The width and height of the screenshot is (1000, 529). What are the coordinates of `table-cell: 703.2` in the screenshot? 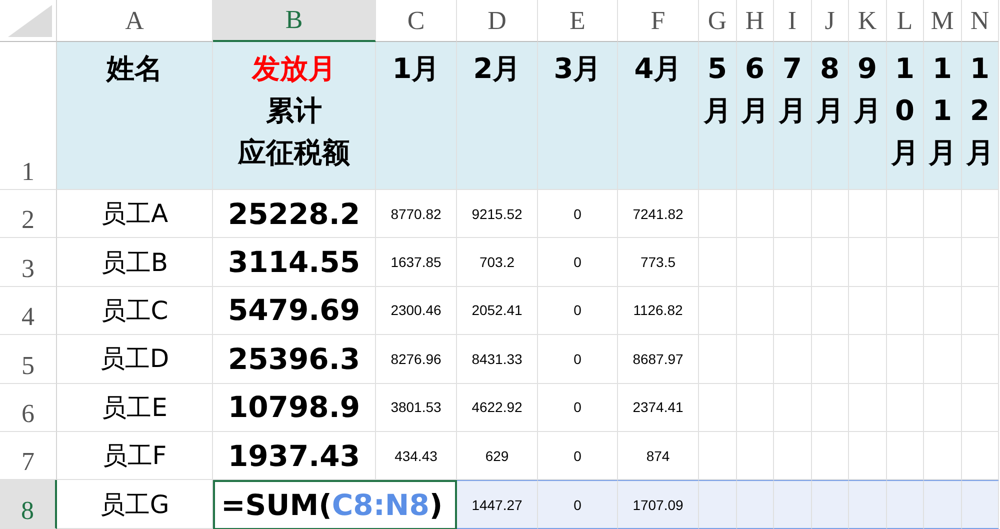 It's located at (497, 262).